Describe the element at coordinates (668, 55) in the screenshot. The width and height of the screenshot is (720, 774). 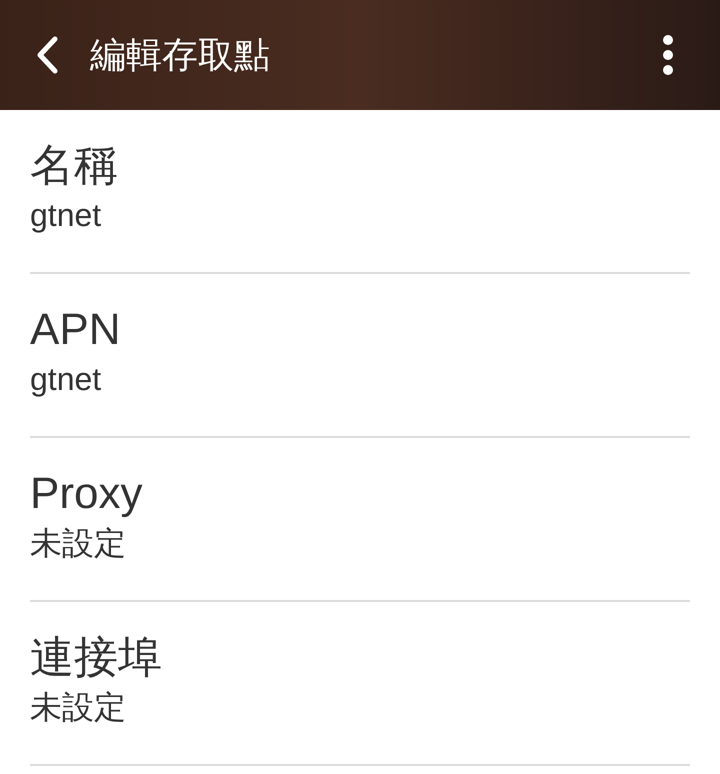
I see `more-icon` at that location.